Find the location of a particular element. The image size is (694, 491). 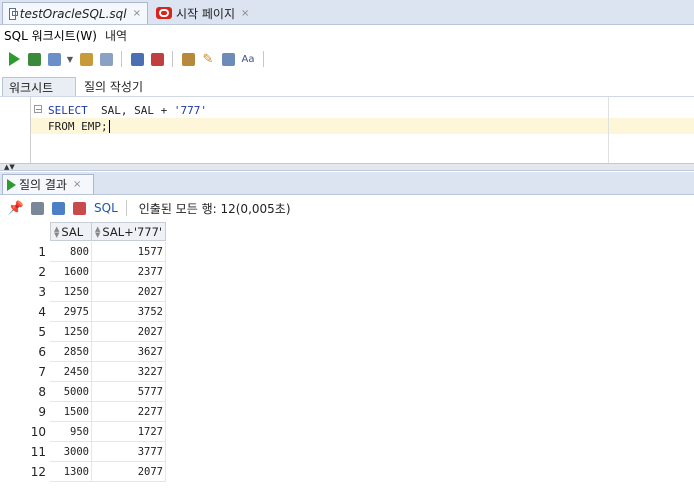

row-number: 8 is located at coordinates (42, 392).